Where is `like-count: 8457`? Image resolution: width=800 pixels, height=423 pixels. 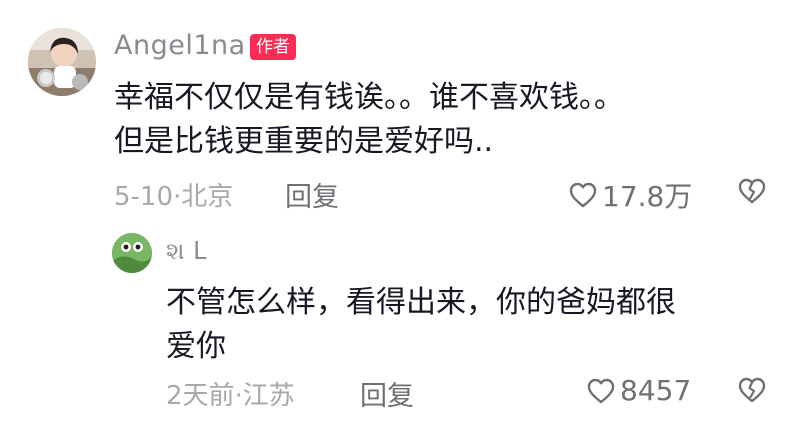
like-count: 8457 is located at coordinates (656, 390).